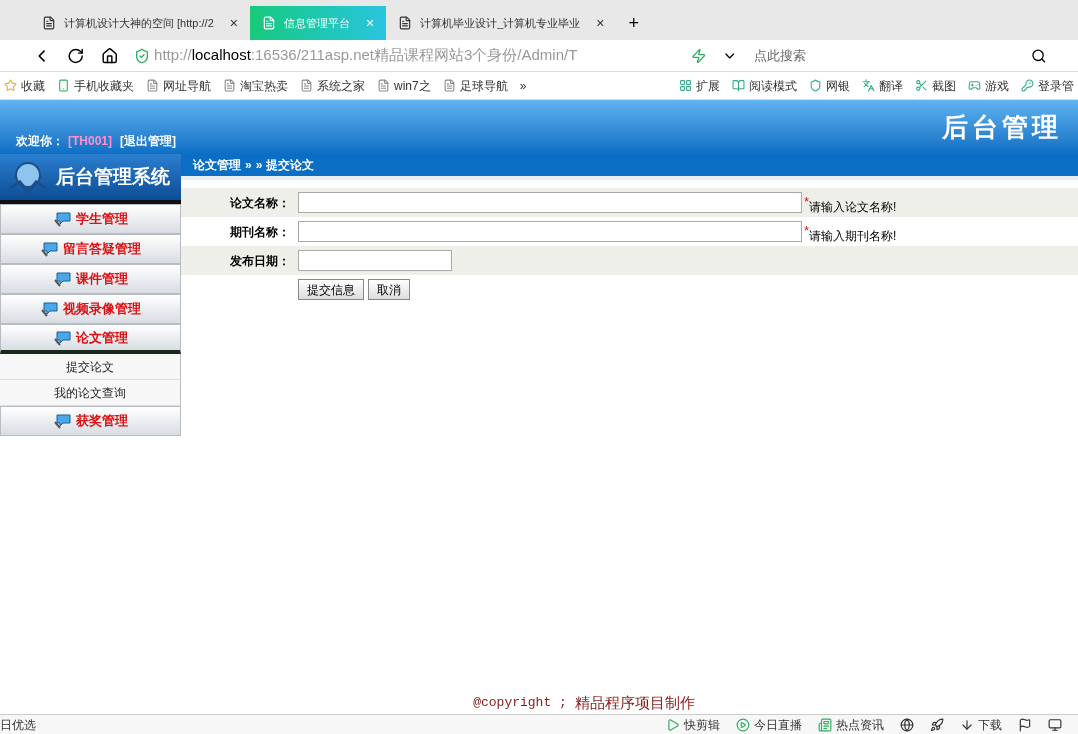  I want to click on new-tab-button: +, so click(633, 23).